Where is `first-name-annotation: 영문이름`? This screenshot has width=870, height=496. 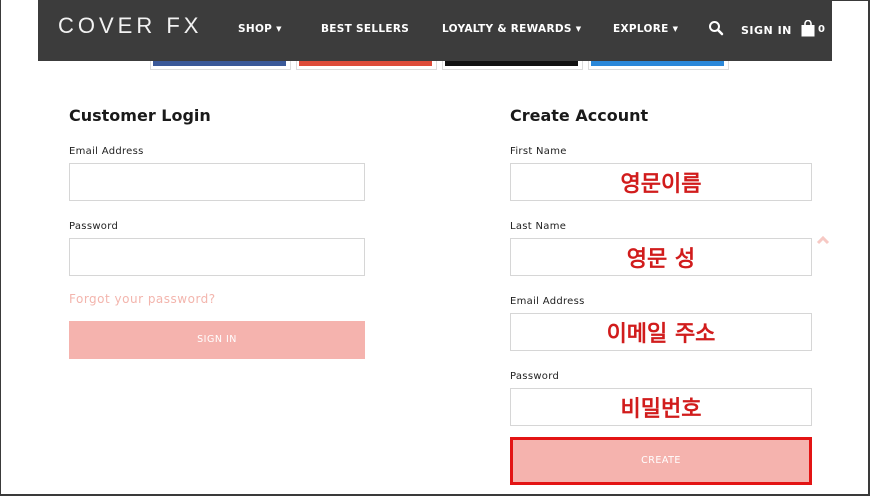
first-name-annotation: 영문이름 is located at coordinates (661, 184).